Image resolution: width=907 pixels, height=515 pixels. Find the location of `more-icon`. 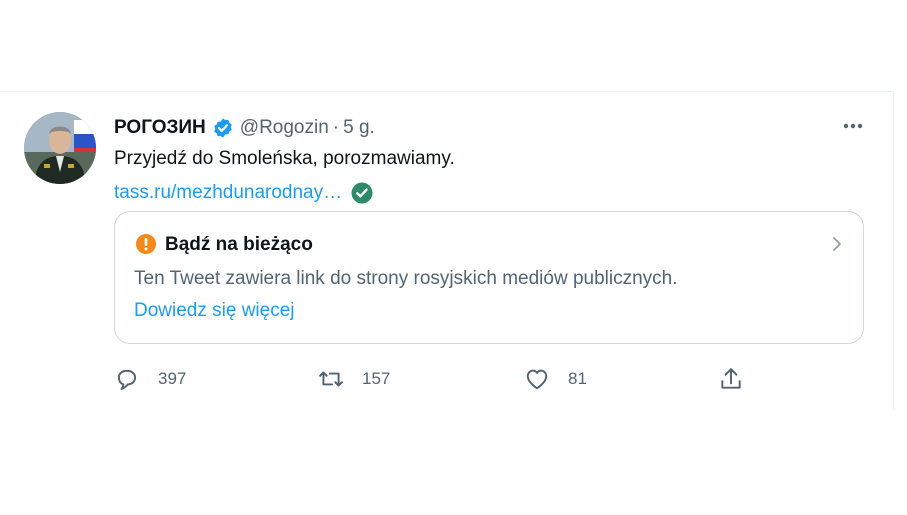

more-icon is located at coordinates (853, 126).